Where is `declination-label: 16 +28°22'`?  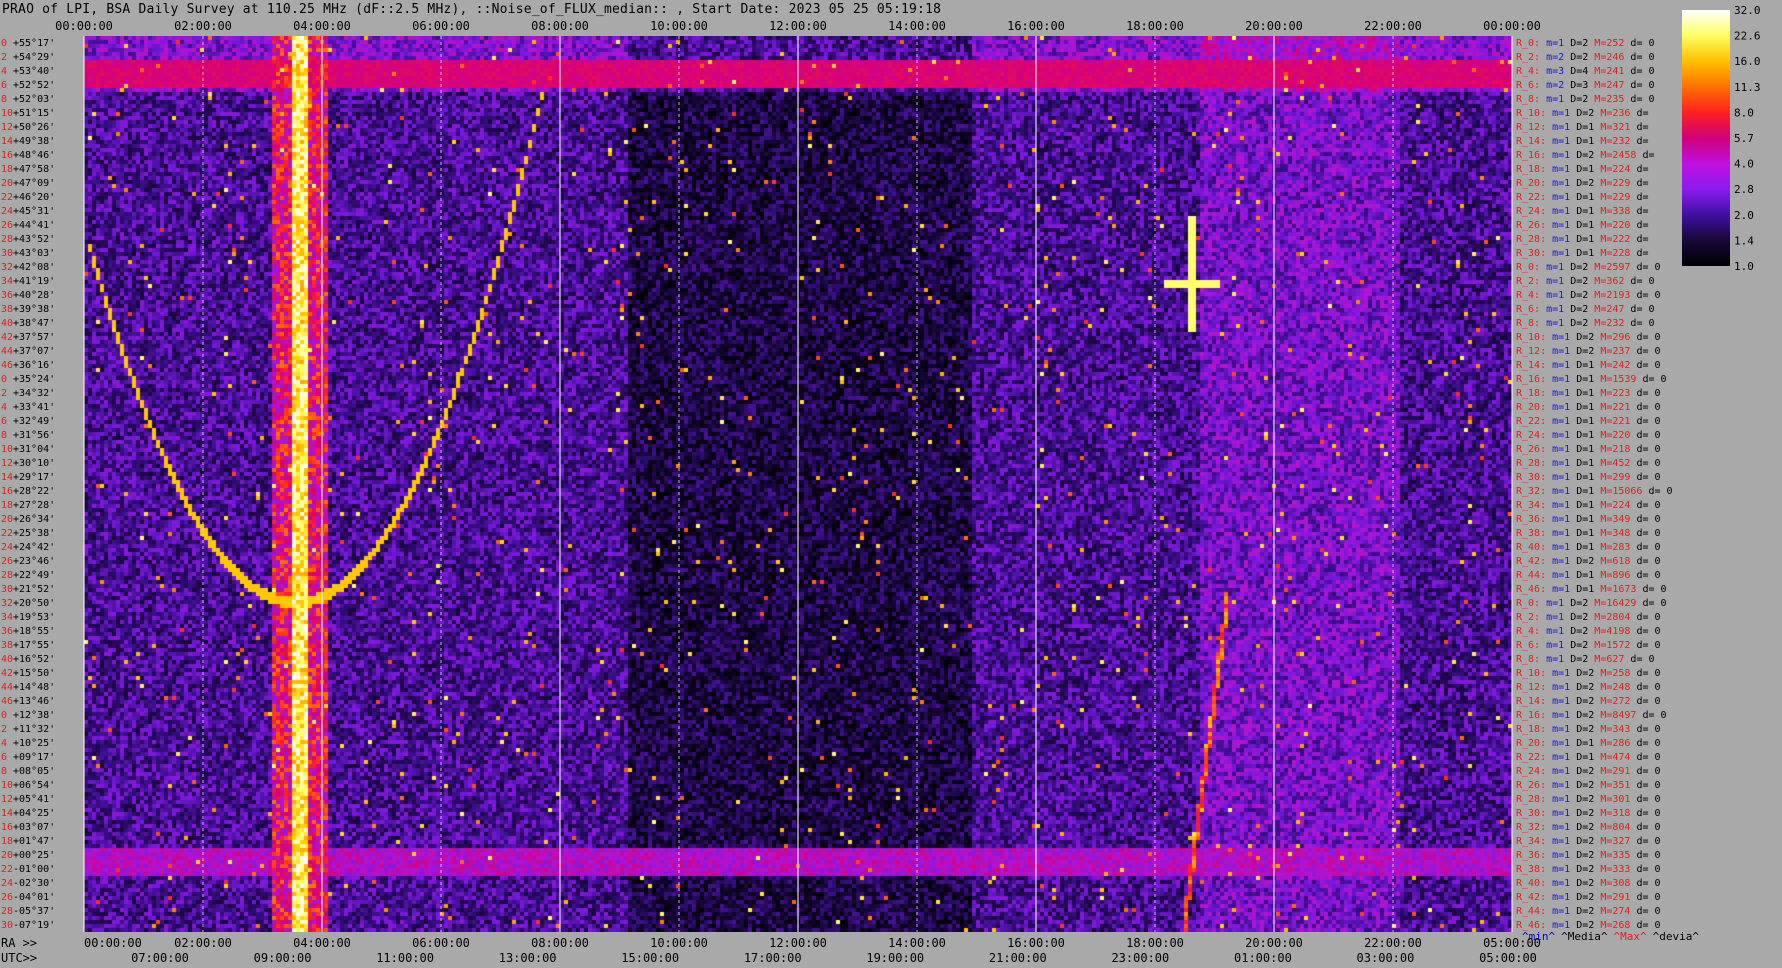 declination-label: 16 +28°22' is located at coordinates (28, 491).